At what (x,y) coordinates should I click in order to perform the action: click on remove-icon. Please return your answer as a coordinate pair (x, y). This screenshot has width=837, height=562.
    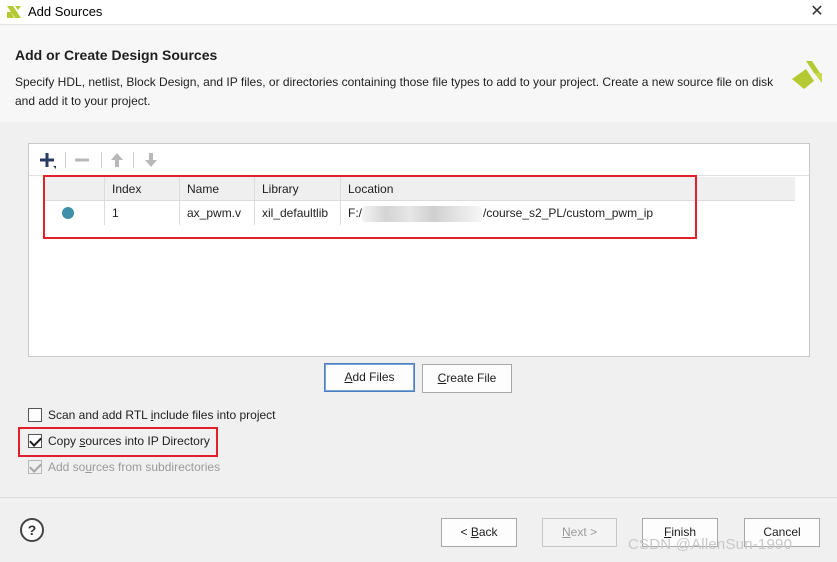
    Looking at the image, I should click on (82, 160).